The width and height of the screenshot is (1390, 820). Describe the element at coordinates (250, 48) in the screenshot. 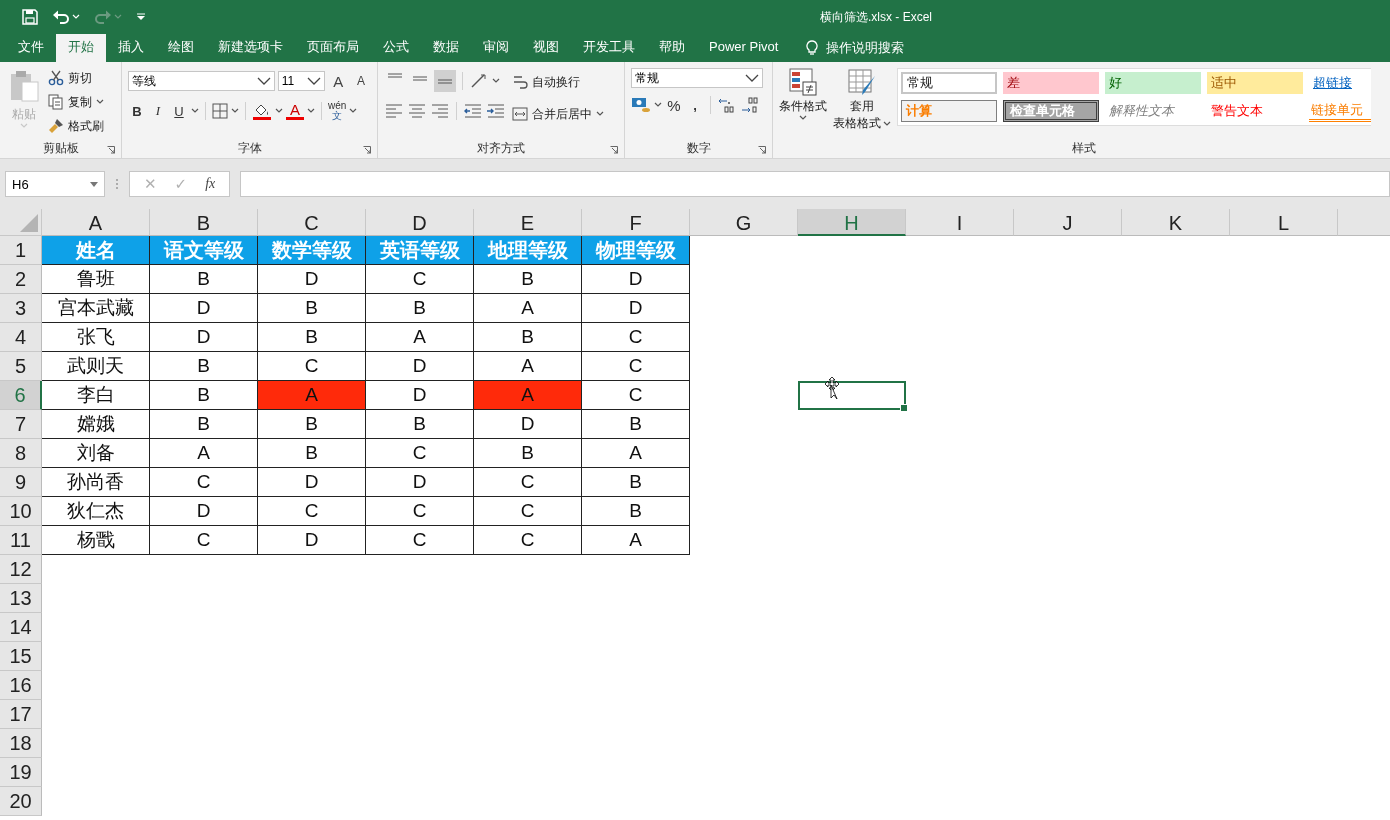

I see `ribbon-tab: 新建选项卡` at that location.